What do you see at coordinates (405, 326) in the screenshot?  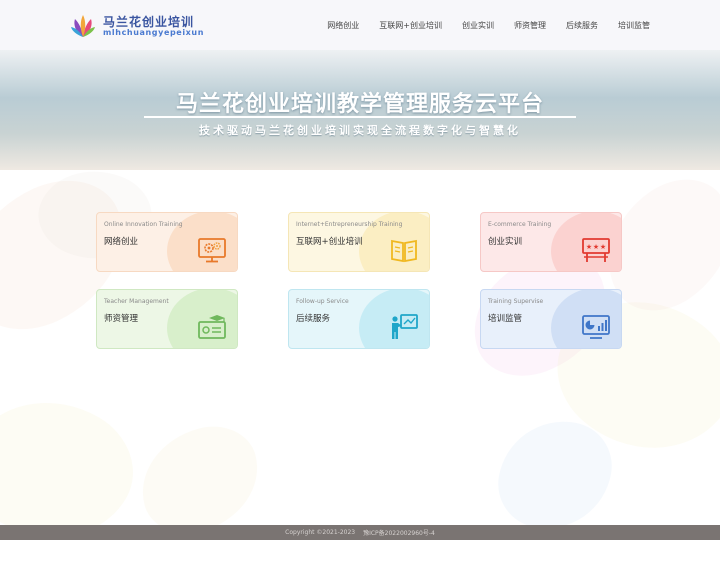 I see `presenter-board-icon` at bounding box center [405, 326].